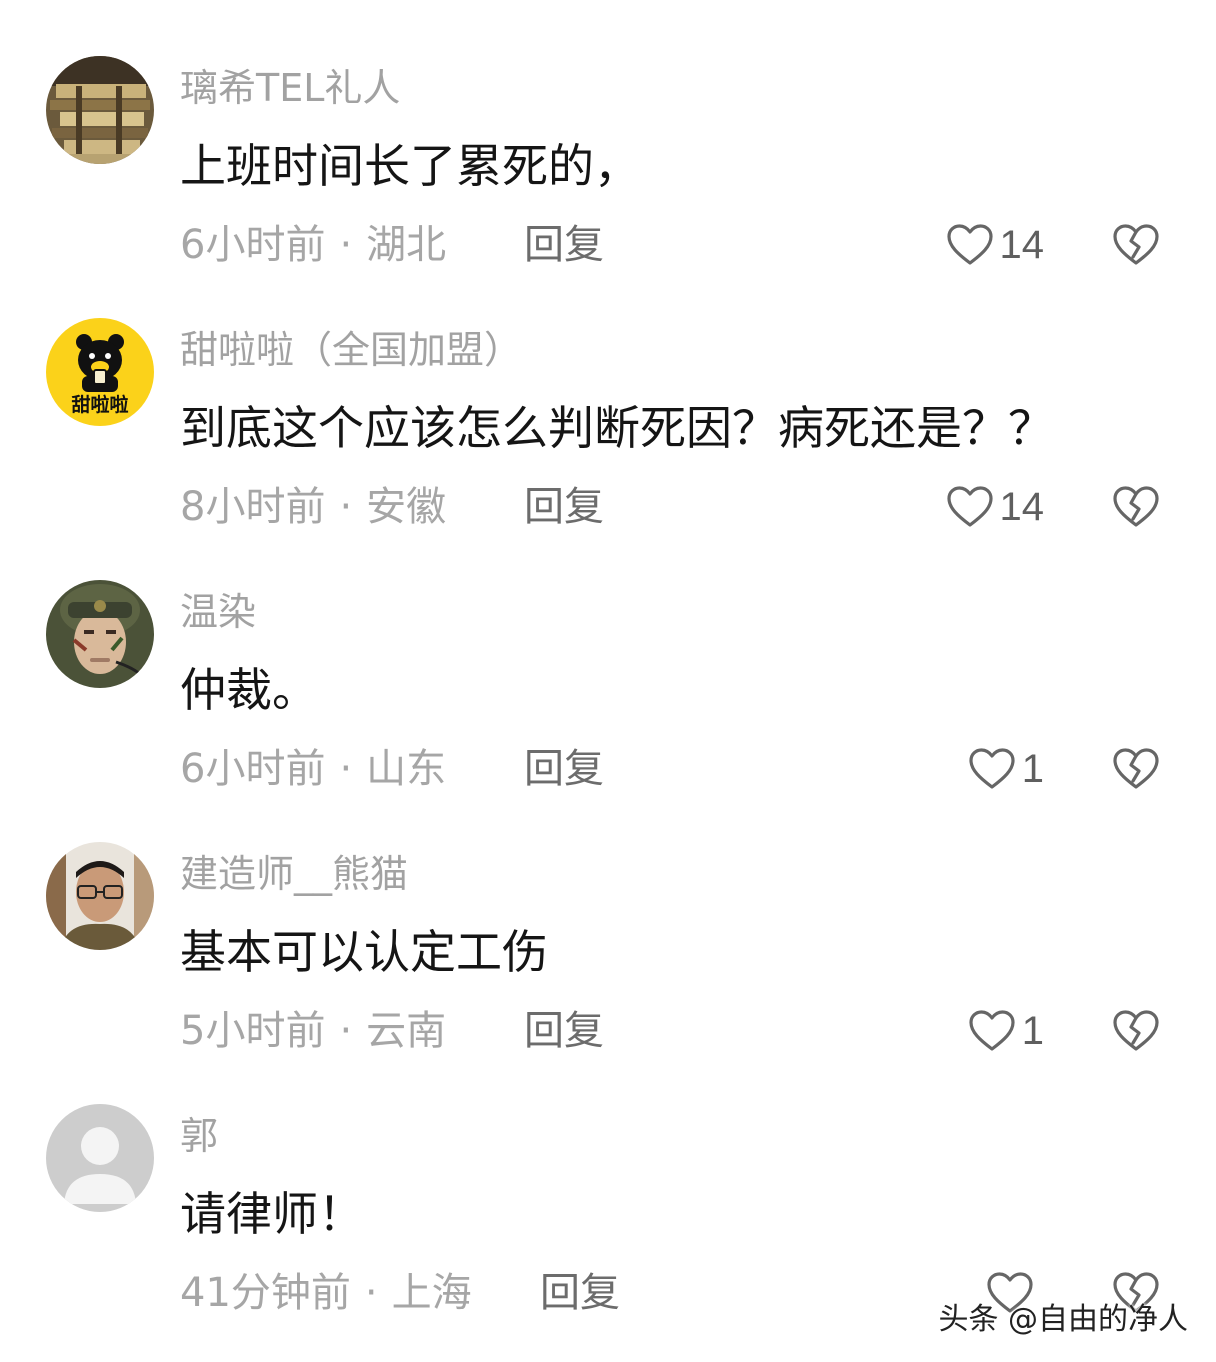  I want to click on building-photo-avatar-icon, so click(100, 110).